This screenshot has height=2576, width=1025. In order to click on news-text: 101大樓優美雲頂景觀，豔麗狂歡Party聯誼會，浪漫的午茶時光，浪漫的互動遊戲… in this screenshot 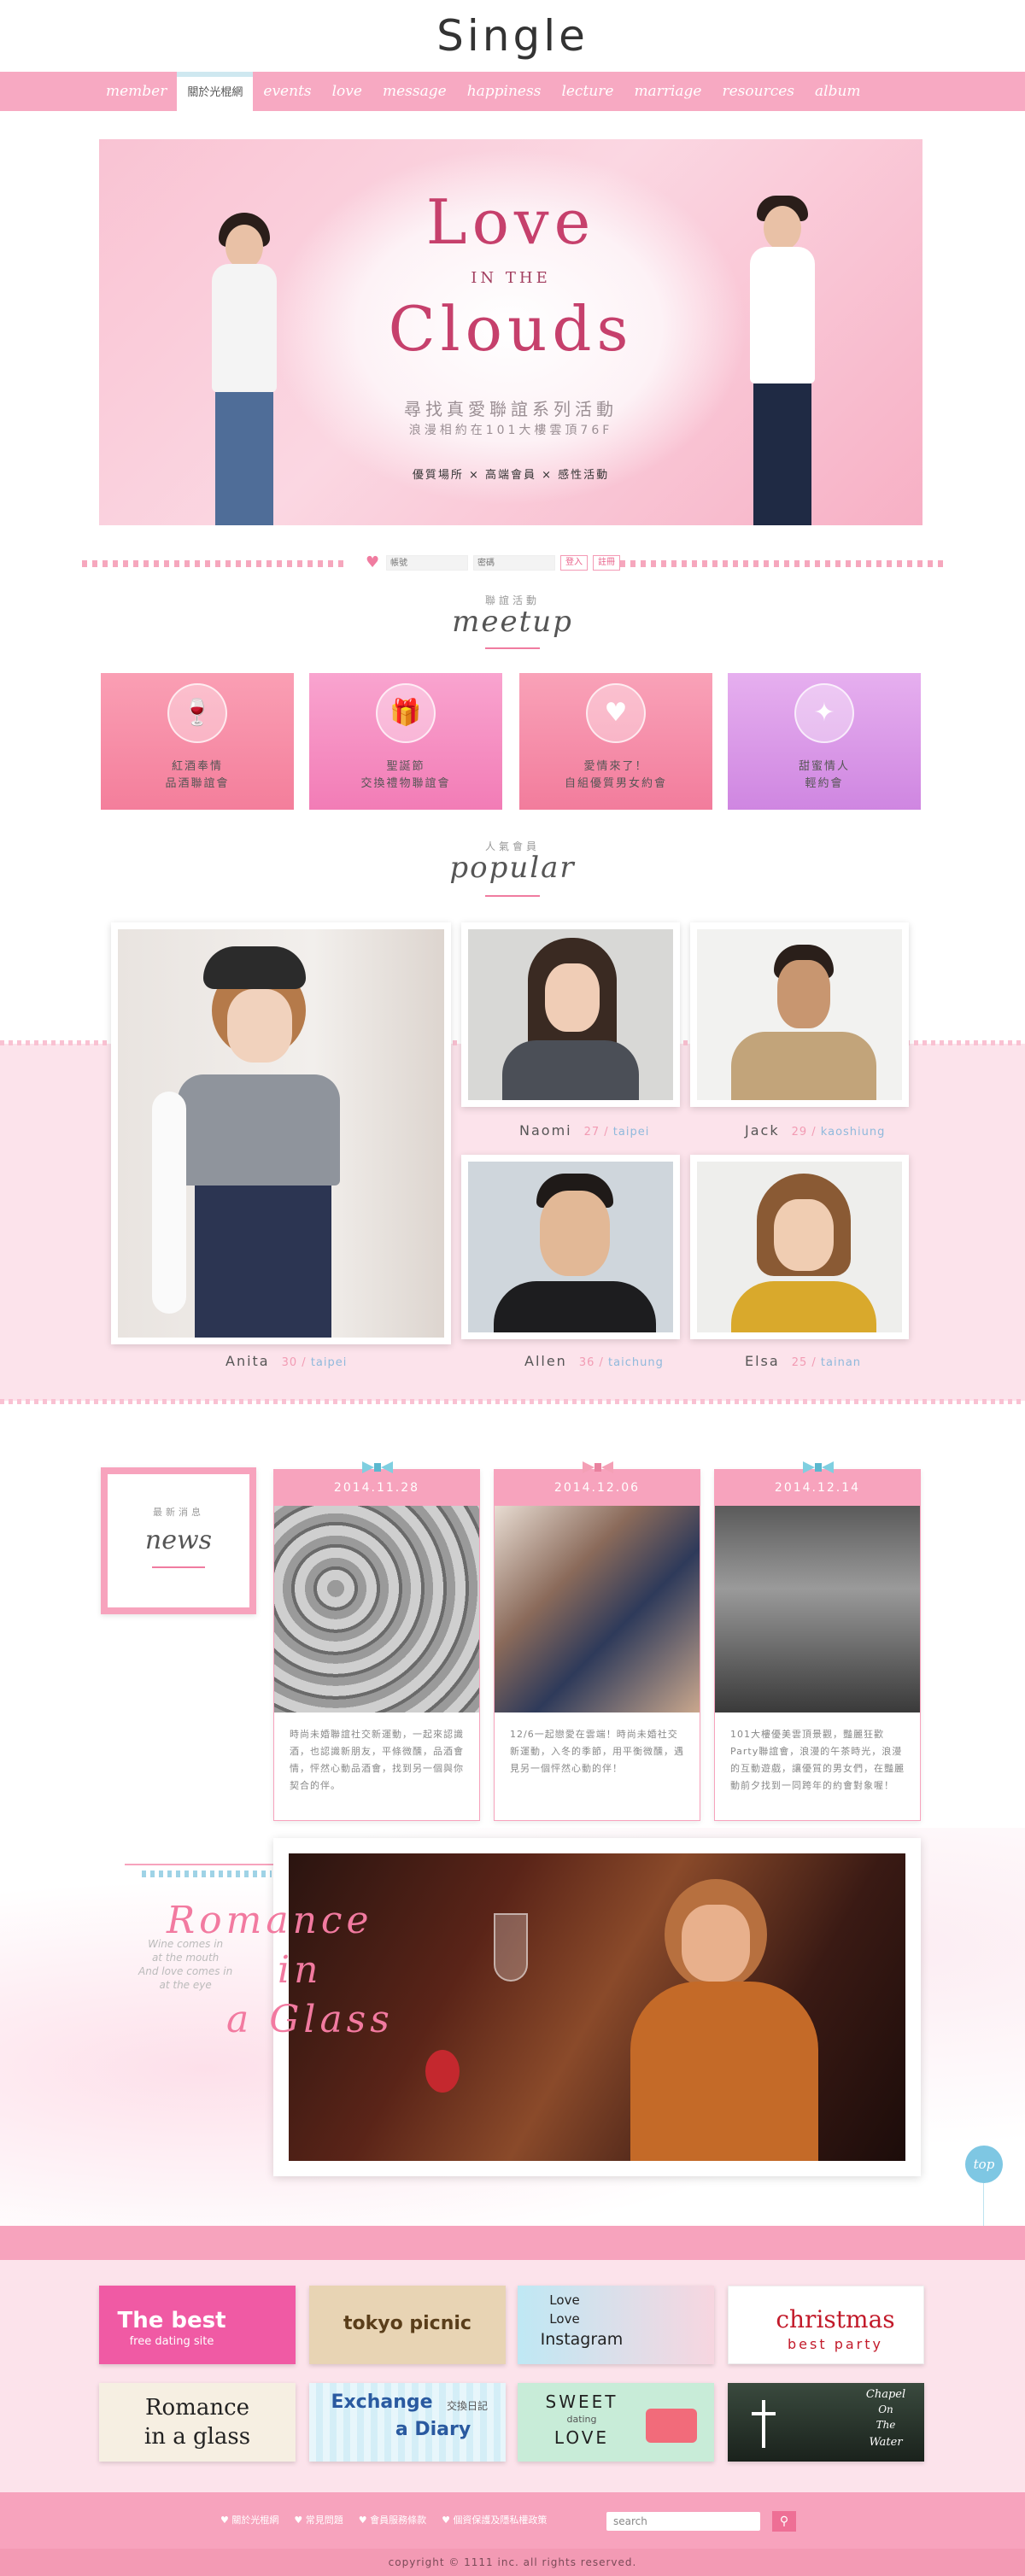, I will do `click(817, 1760)`.